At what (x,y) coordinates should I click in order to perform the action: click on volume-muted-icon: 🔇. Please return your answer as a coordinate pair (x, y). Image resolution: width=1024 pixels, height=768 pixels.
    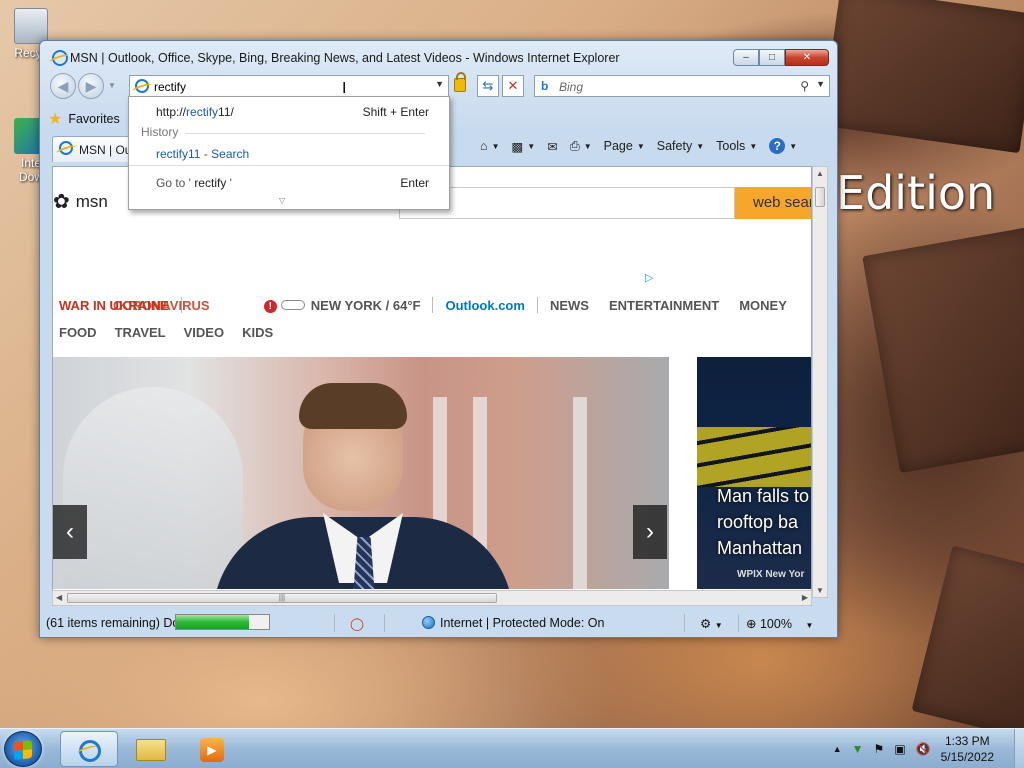
    Looking at the image, I should click on (923, 749).